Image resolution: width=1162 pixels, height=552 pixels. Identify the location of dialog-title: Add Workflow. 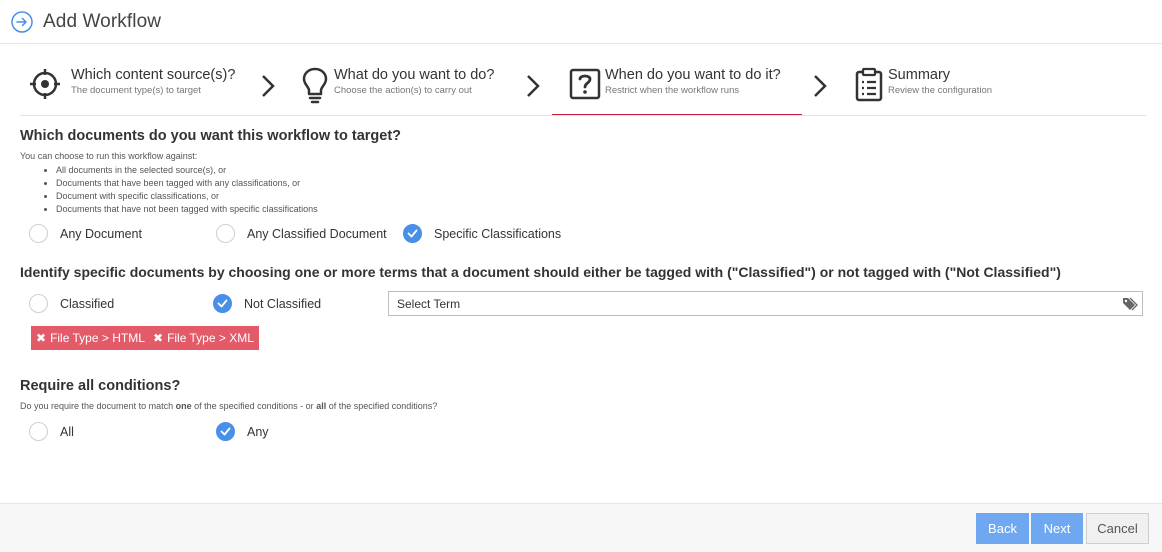
(102, 21).